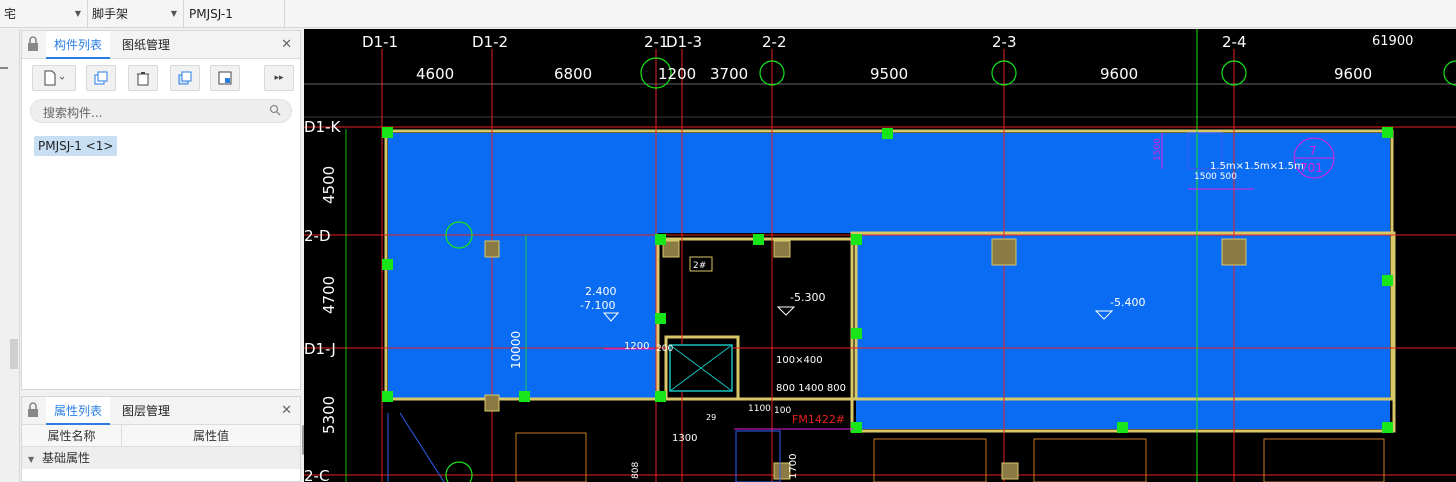 Image resolution: width=1456 pixels, height=482 pixels. I want to click on category-dropdown: 脚手架 ▼, so click(136, 14).